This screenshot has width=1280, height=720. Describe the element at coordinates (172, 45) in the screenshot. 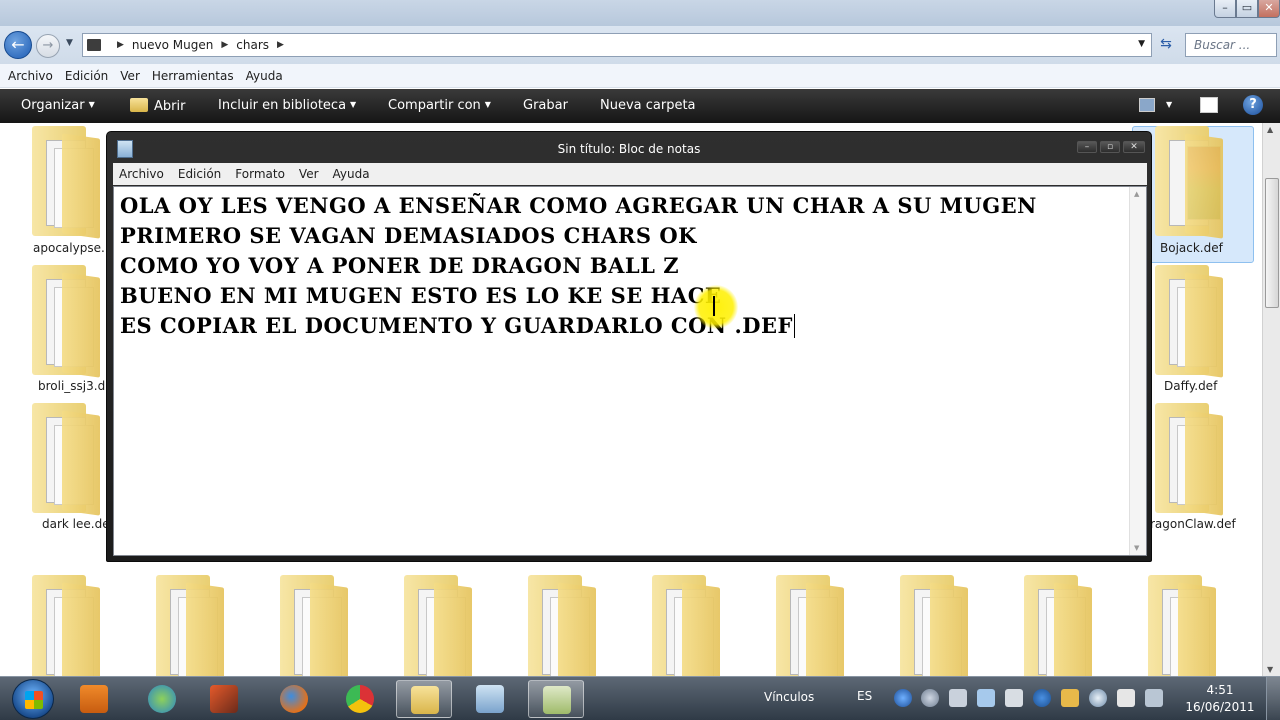

I see `breadcrumb-item: nuevo Mugen` at that location.